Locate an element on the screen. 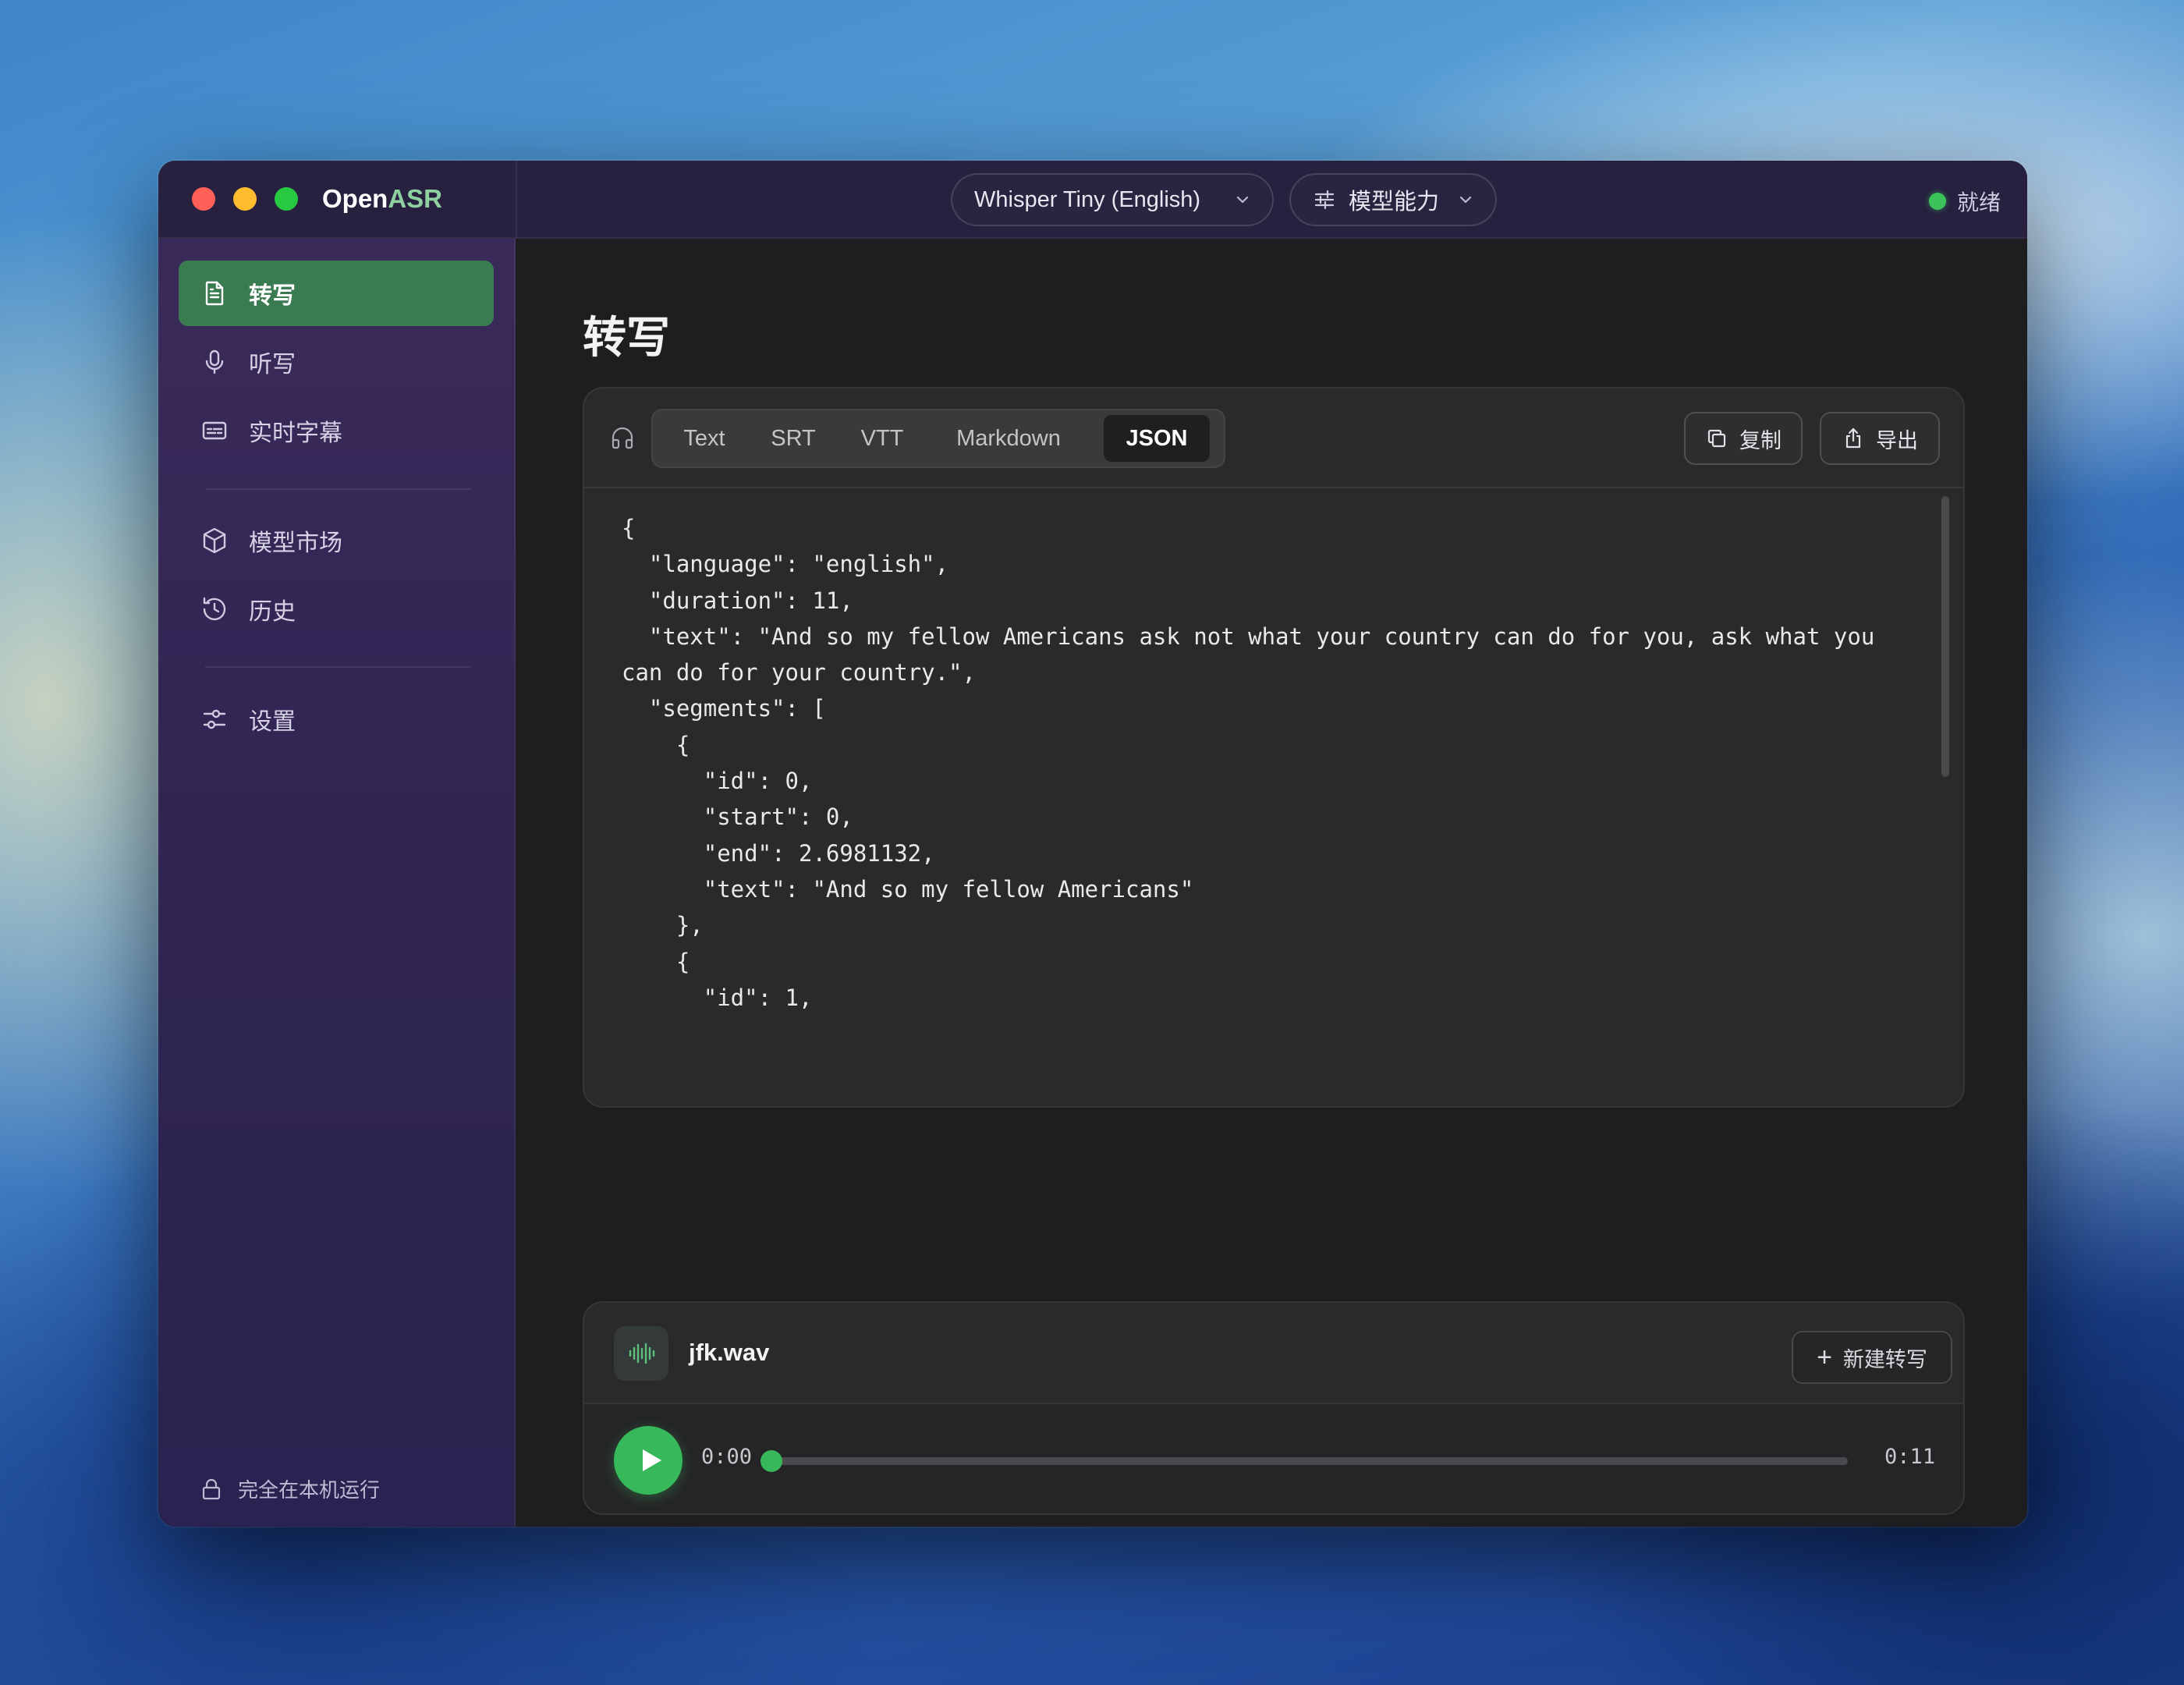 The width and height of the screenshot is (2184, 1685). sidebar-item-live-captions: 实时字幕 is located at coordinates (337, 430).